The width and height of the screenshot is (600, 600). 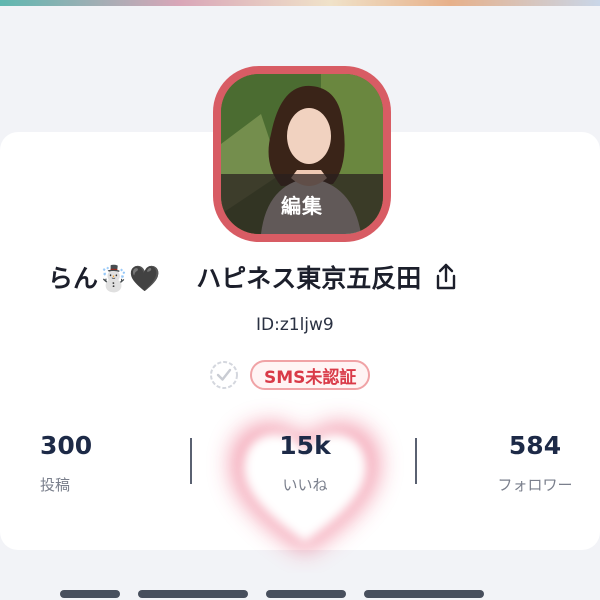 What do you see at coordinates (75, 475) in the screenshot?
I see `stat-posts: 300 投稿` at bounding box center [75, 475].